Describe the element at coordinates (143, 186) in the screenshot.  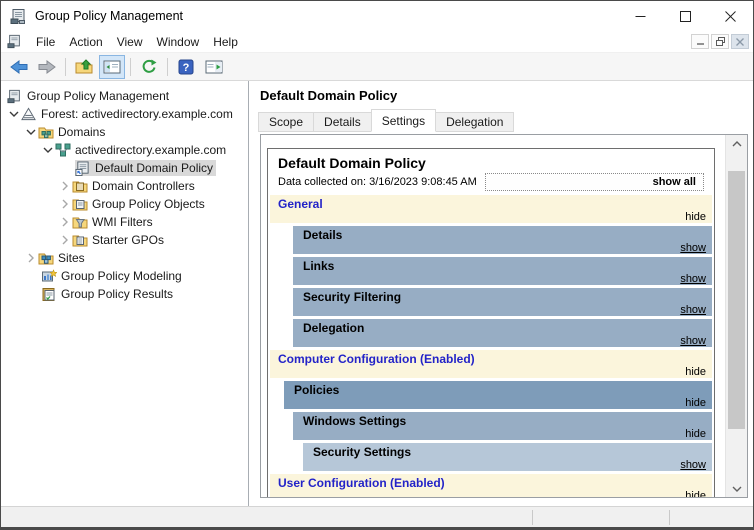
I see `tree-item-label: Domain Controllers` at that location.